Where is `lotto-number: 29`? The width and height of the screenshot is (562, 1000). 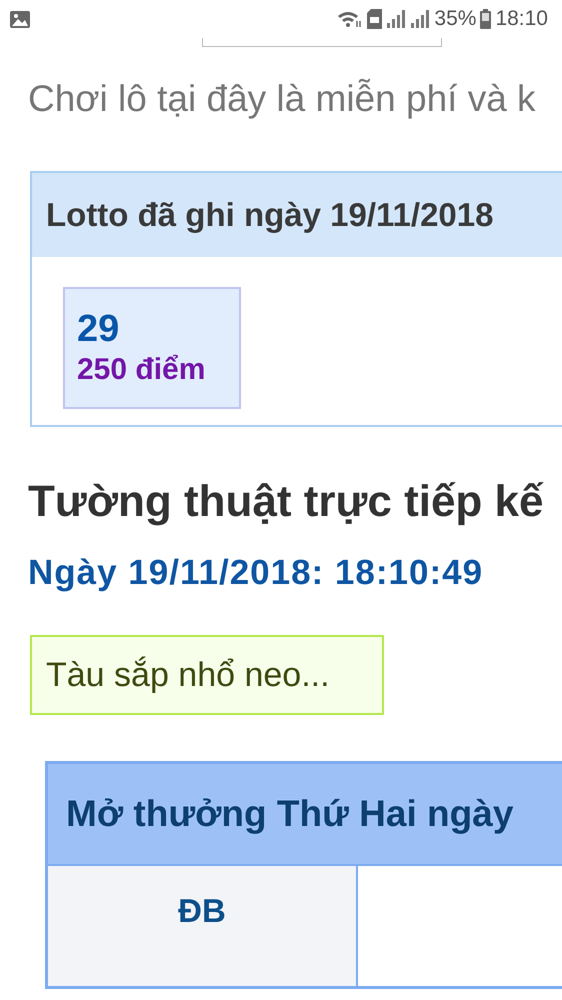
lotto-number: 29 is located at coordinates (98, 329).